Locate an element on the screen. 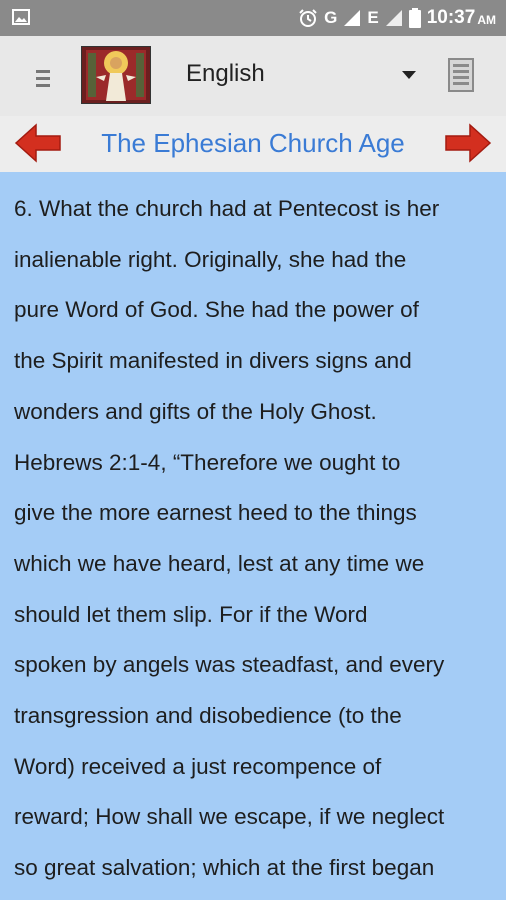 The image size is (506, 900). app-logo-thumbnail is located at coordinates (116, 75).